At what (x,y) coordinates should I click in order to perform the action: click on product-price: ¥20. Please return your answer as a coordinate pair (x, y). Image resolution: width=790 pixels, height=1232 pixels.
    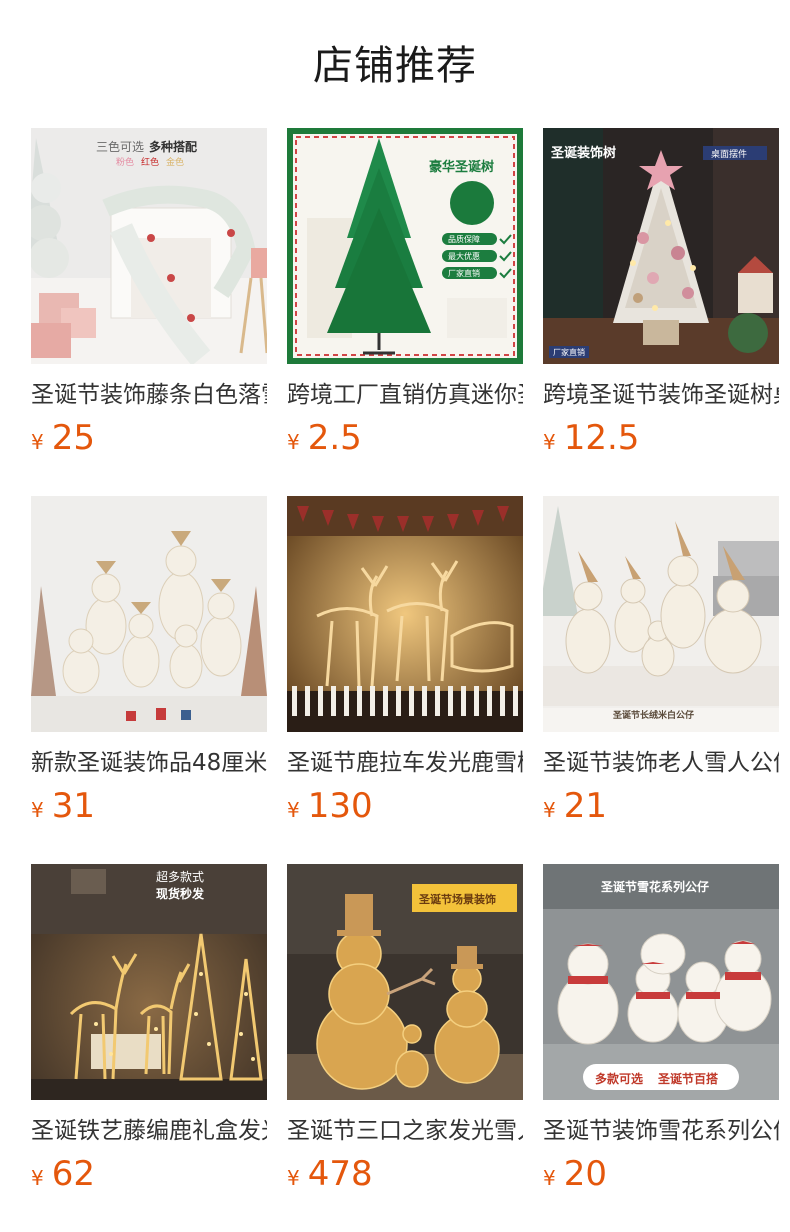
    Looking at the image, I should click on (661, 1174).